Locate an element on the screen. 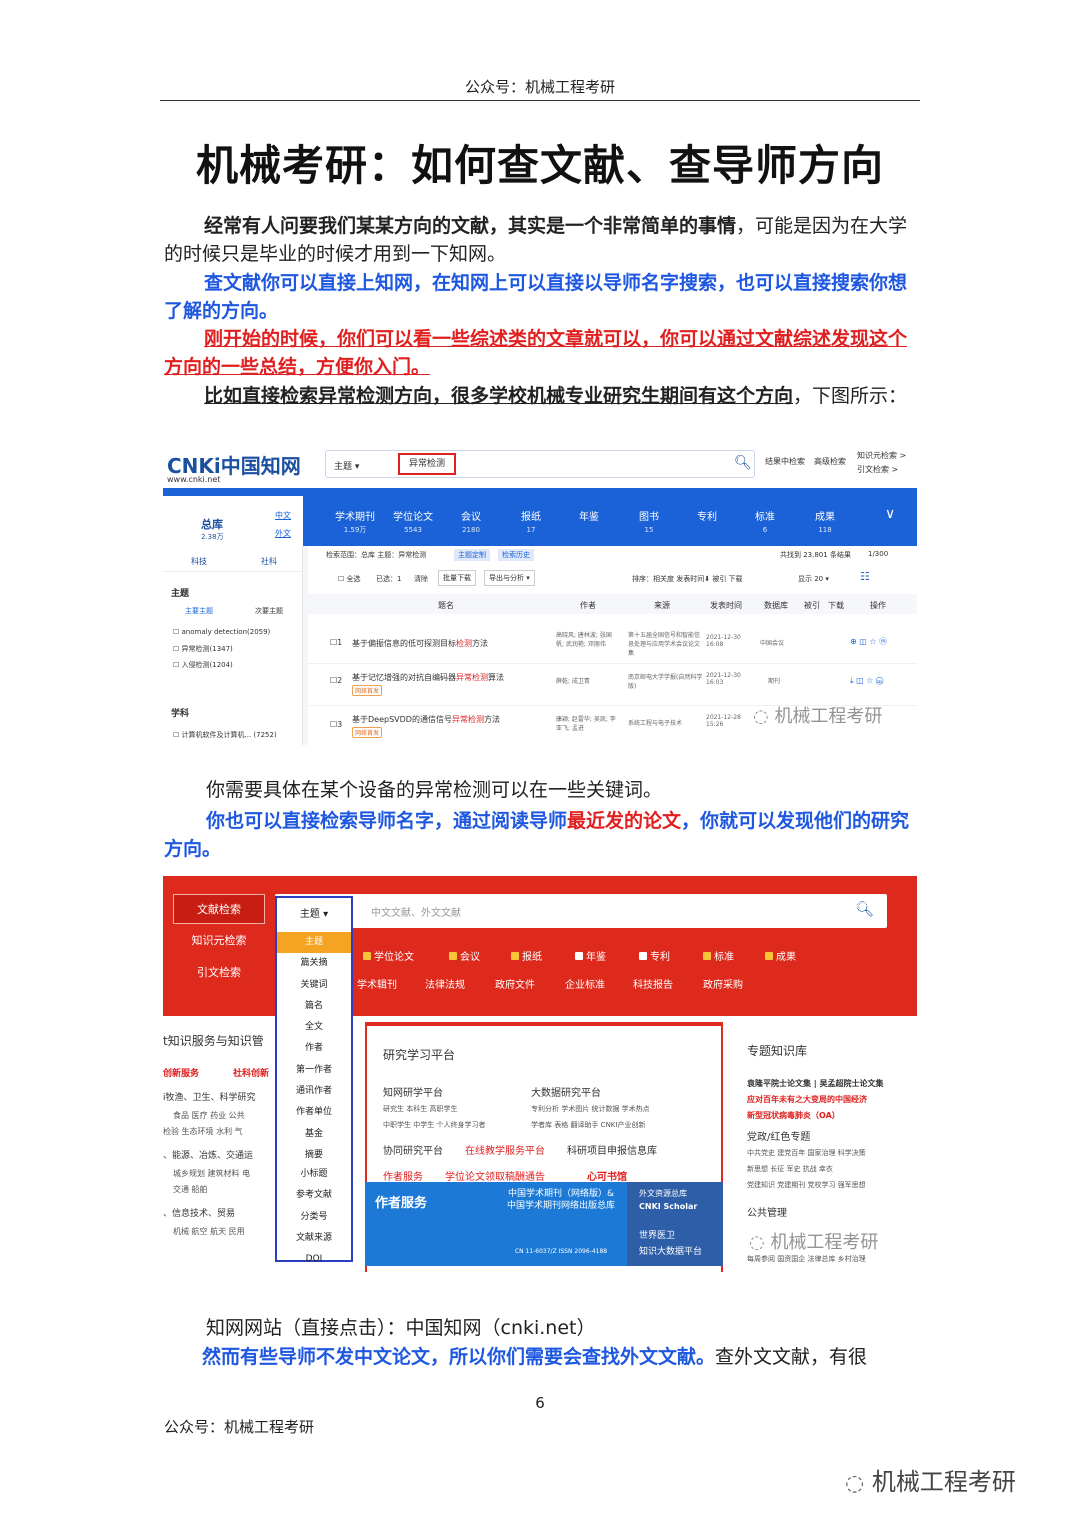 Image resolution: width=1080 pixels, height=1526 pixels. dropdown-option: 主题 is located at coordinates (314, 943).